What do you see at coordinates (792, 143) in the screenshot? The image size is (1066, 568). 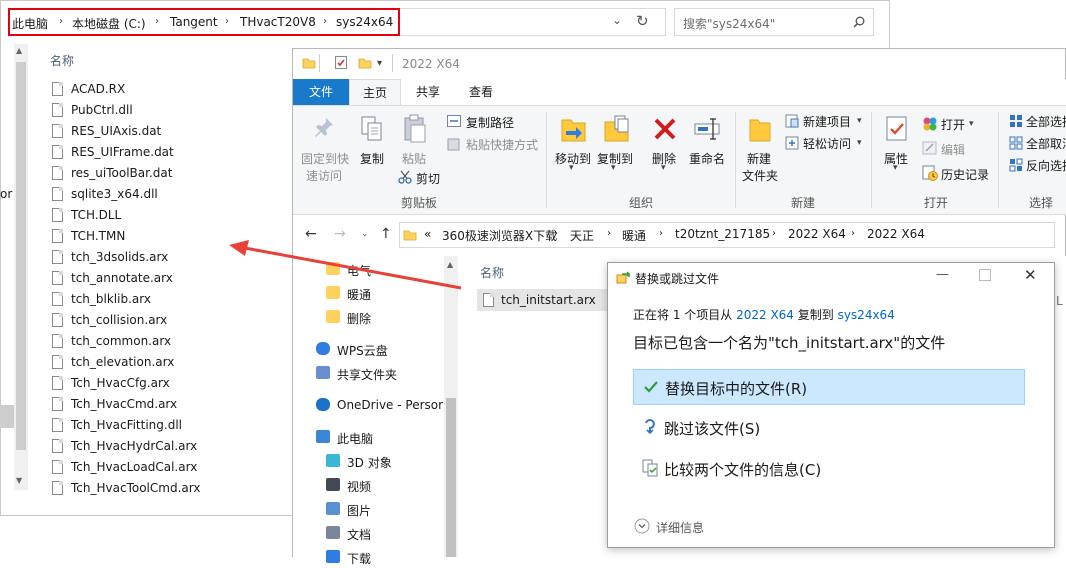 I see `easy-access-icon` at bounding box center [792, 143].